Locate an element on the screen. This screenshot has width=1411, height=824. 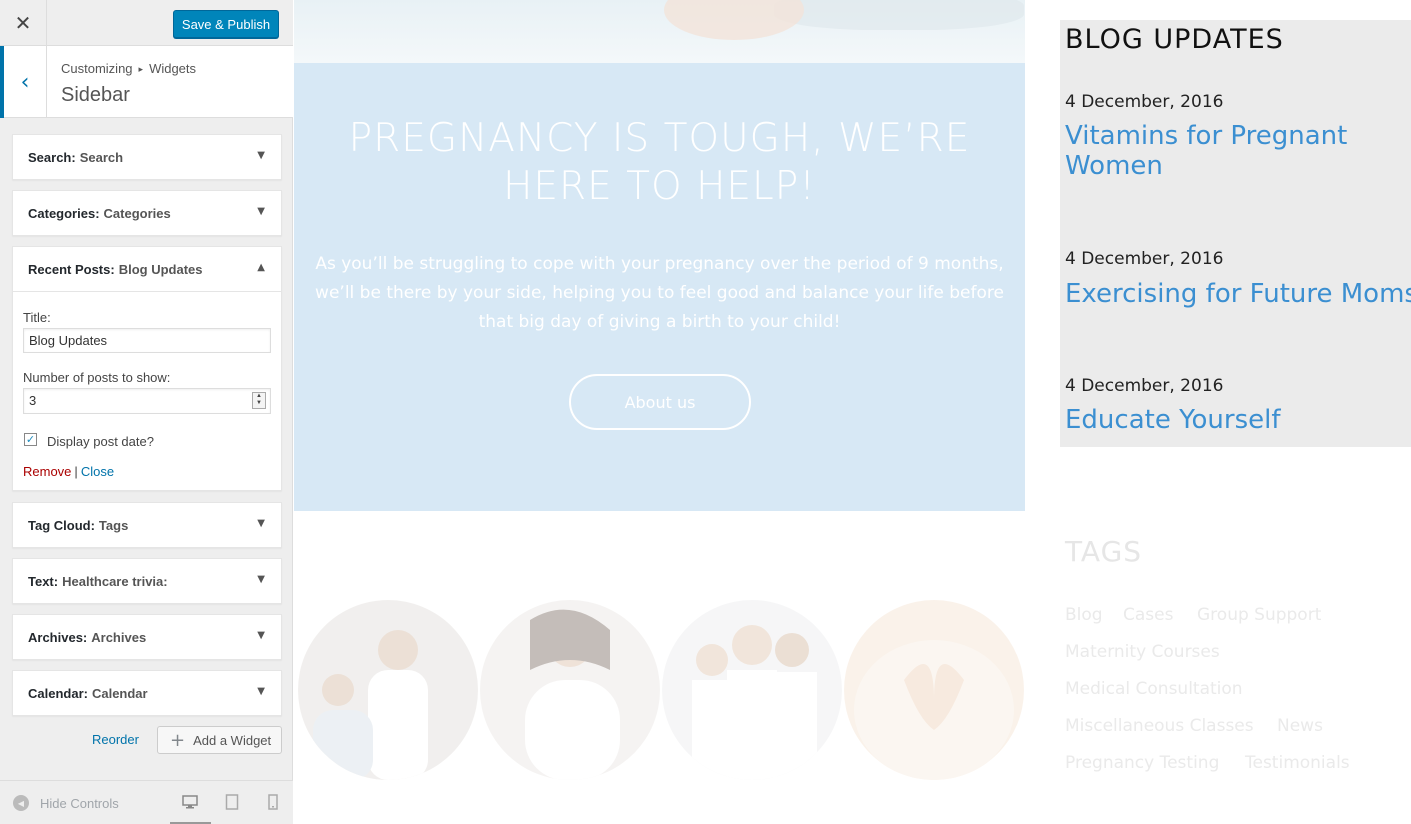
widget-title: Calendar is located at coordinates (119, 693).